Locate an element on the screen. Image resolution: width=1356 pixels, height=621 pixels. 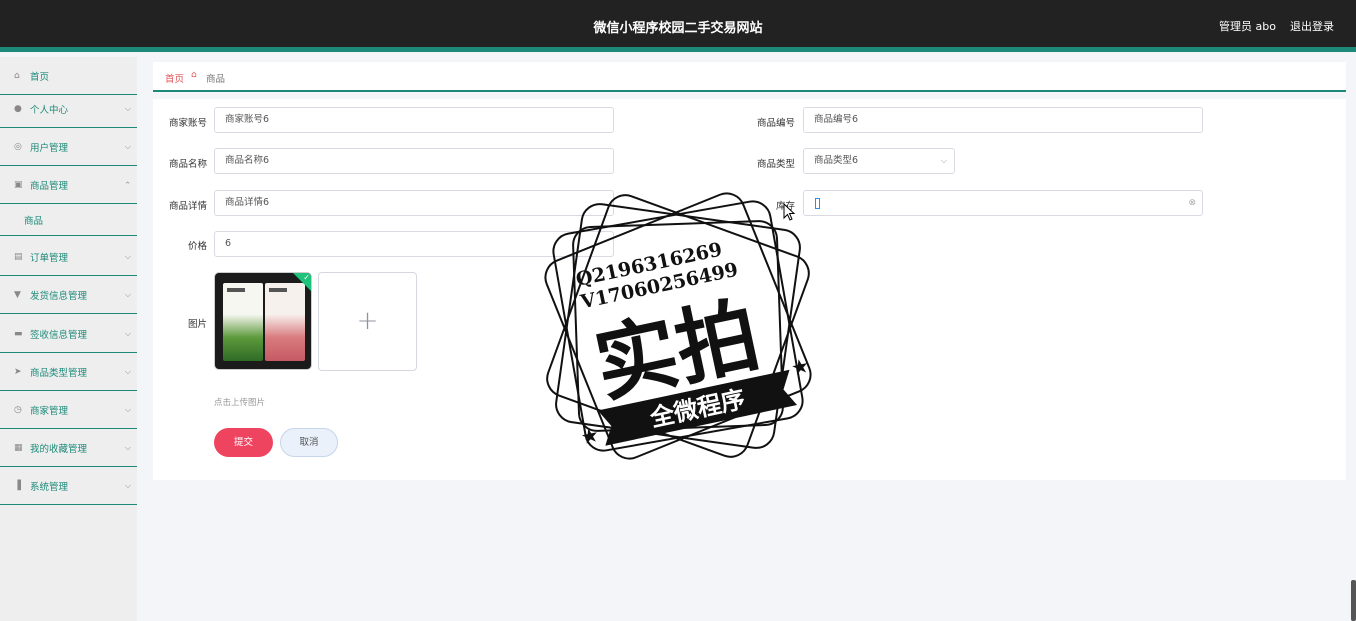
logout-link: 退出登录 is located at coordinates (1312, 26).